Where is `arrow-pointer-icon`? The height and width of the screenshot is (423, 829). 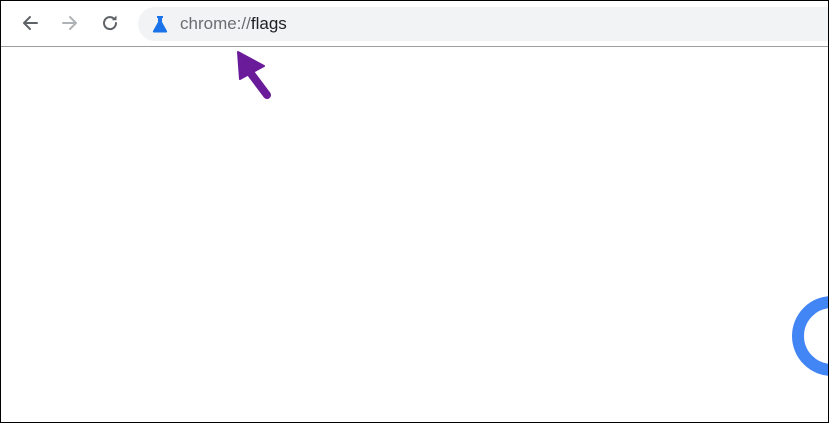
arrow-pointer-icon is located at coordinates (254, 75).